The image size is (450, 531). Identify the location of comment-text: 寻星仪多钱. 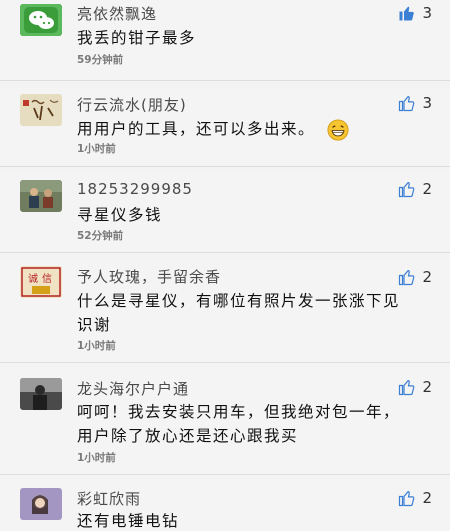
(120, 215).